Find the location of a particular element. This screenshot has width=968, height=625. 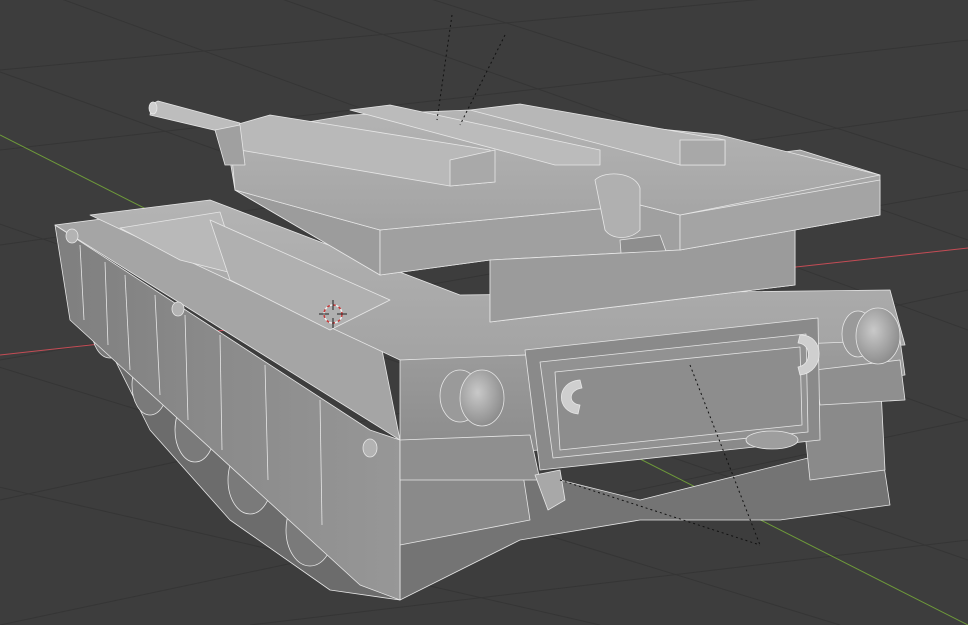

tow-hook is located at coordinates (772, 440).